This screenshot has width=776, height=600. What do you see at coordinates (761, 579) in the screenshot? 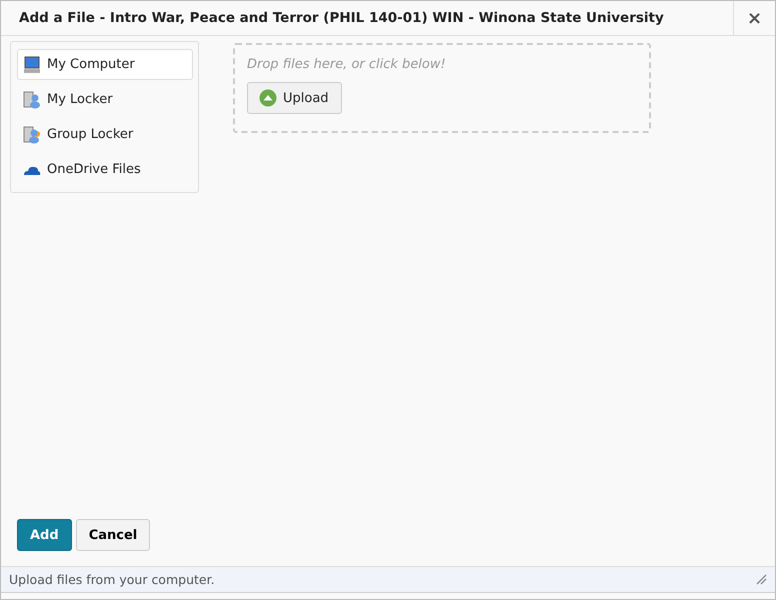
I see `resize-grip-icon` at bounding box center [761, 579].